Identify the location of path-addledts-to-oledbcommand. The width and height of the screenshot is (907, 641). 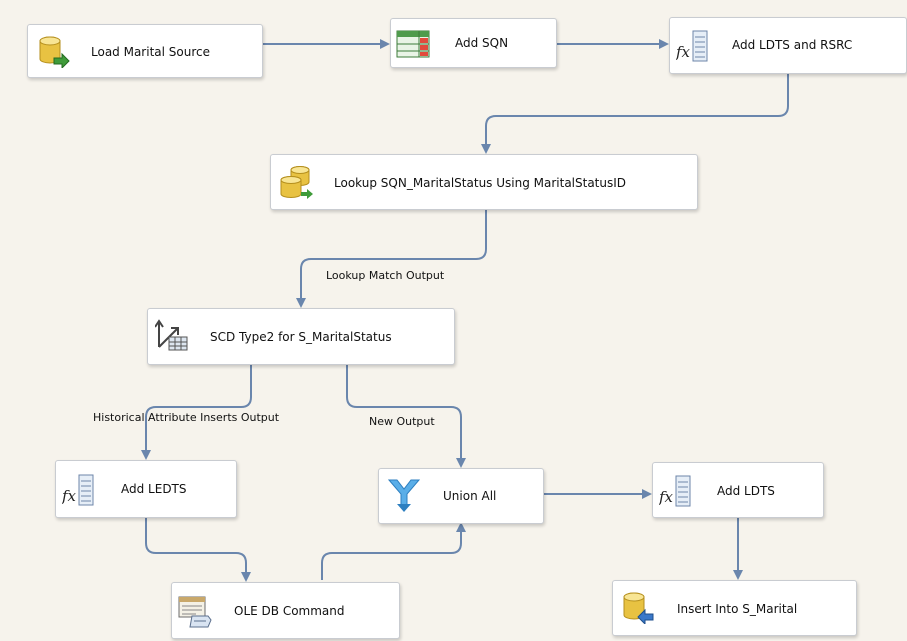
(198, 550).